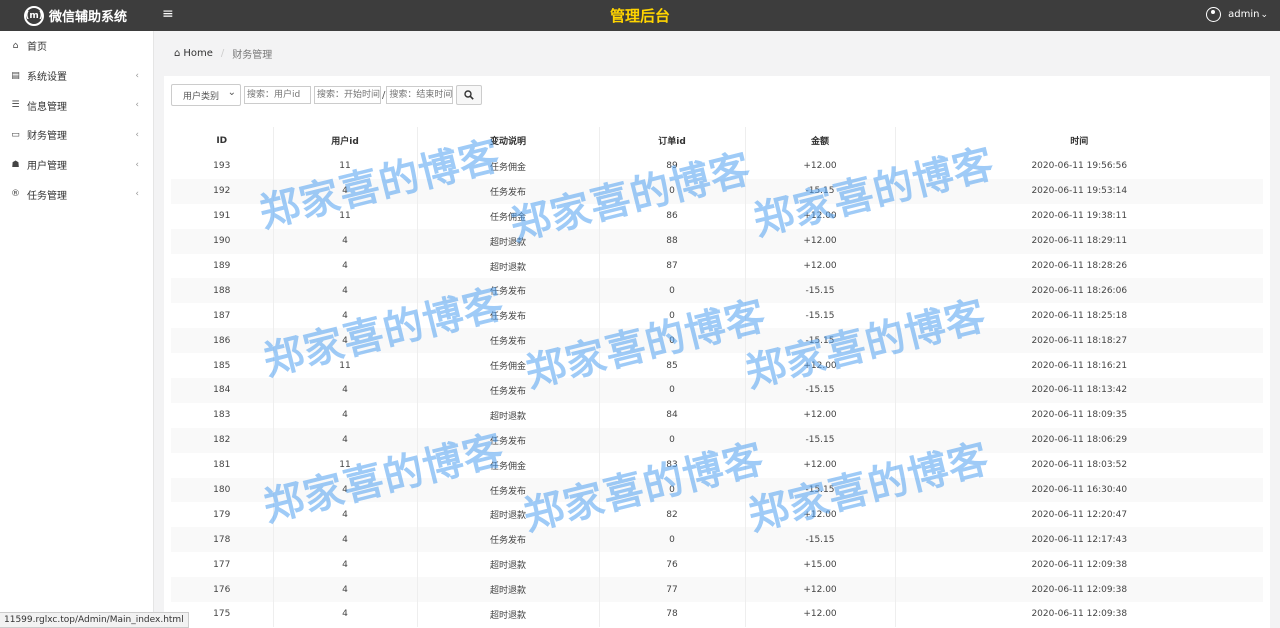 The height and width of the screenshot is (628, 1280). Describe the element at coordinates (508, 140) in the screenshot. I see `column-header: 变动说明` at that location.